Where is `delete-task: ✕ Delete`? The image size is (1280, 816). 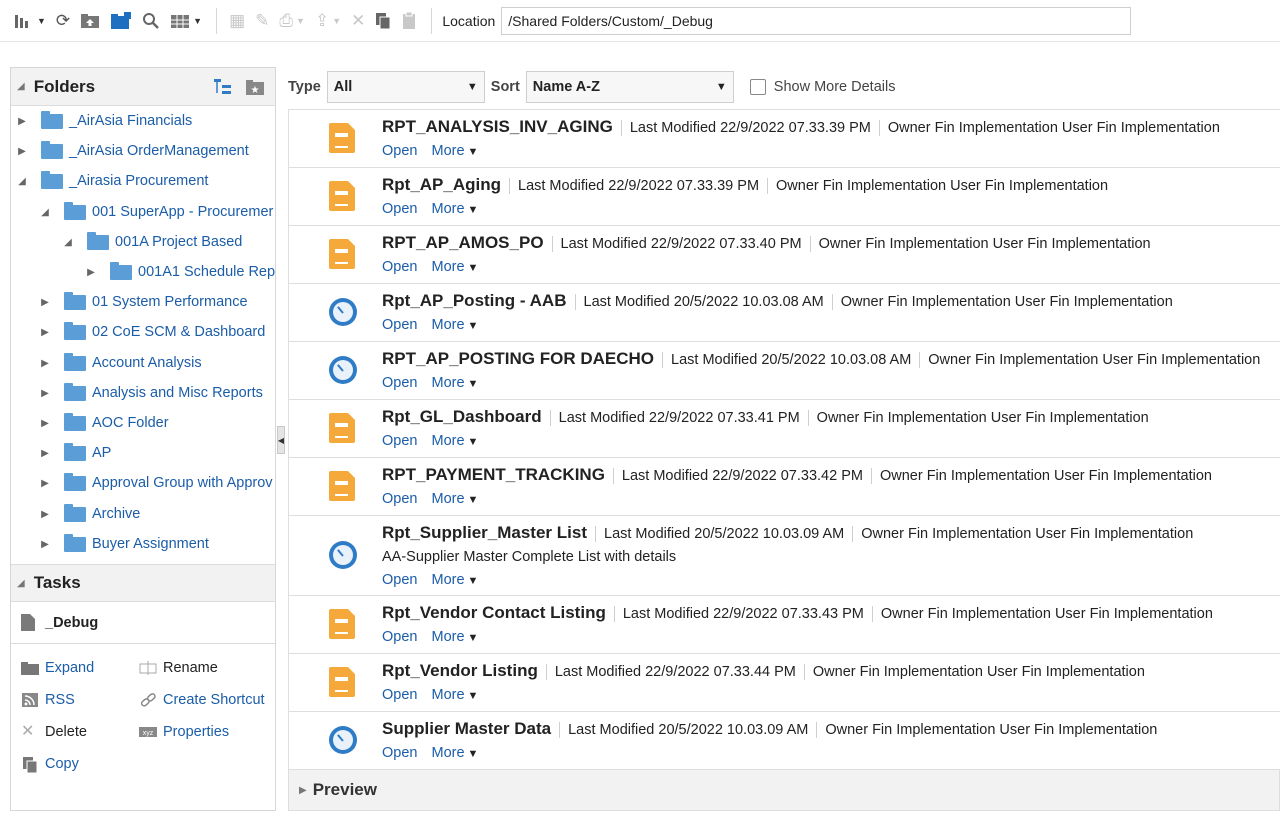
delete-task: ✕ Delete is located at coordinates (54, 732).